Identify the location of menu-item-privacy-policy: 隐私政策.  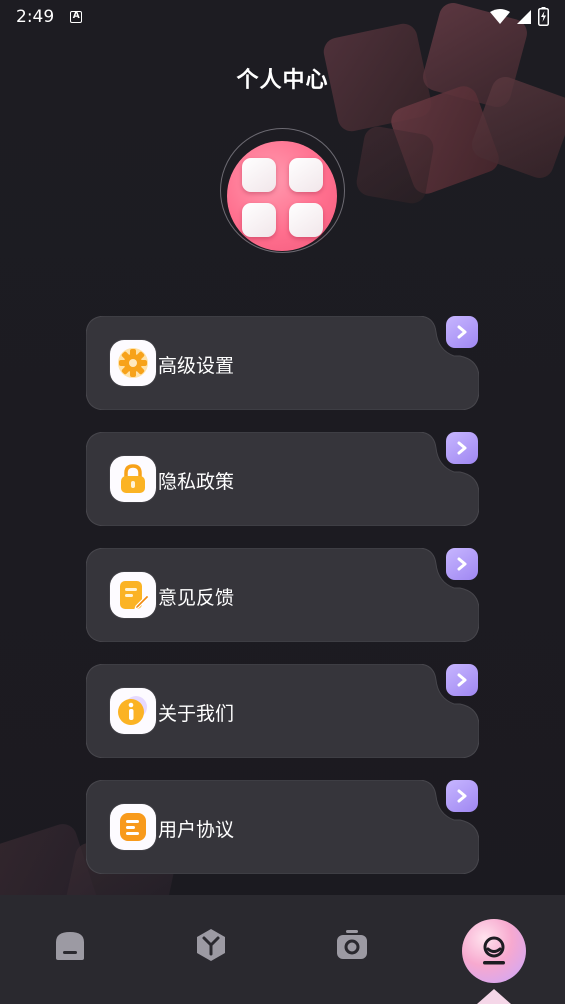
(282, 479).